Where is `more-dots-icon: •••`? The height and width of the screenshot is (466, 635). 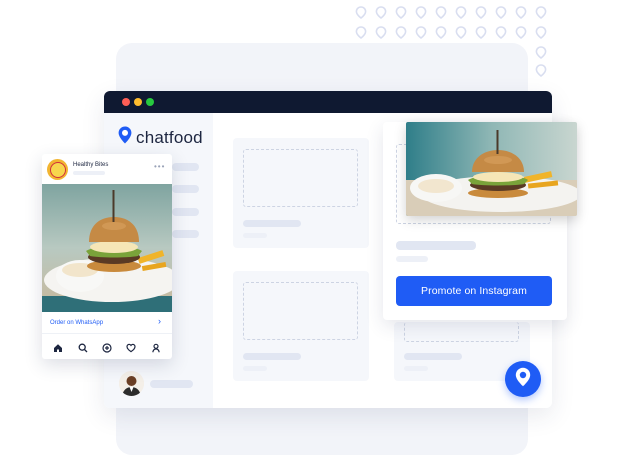 more-dots-icon: ••• is located at coordinates (159, 166).